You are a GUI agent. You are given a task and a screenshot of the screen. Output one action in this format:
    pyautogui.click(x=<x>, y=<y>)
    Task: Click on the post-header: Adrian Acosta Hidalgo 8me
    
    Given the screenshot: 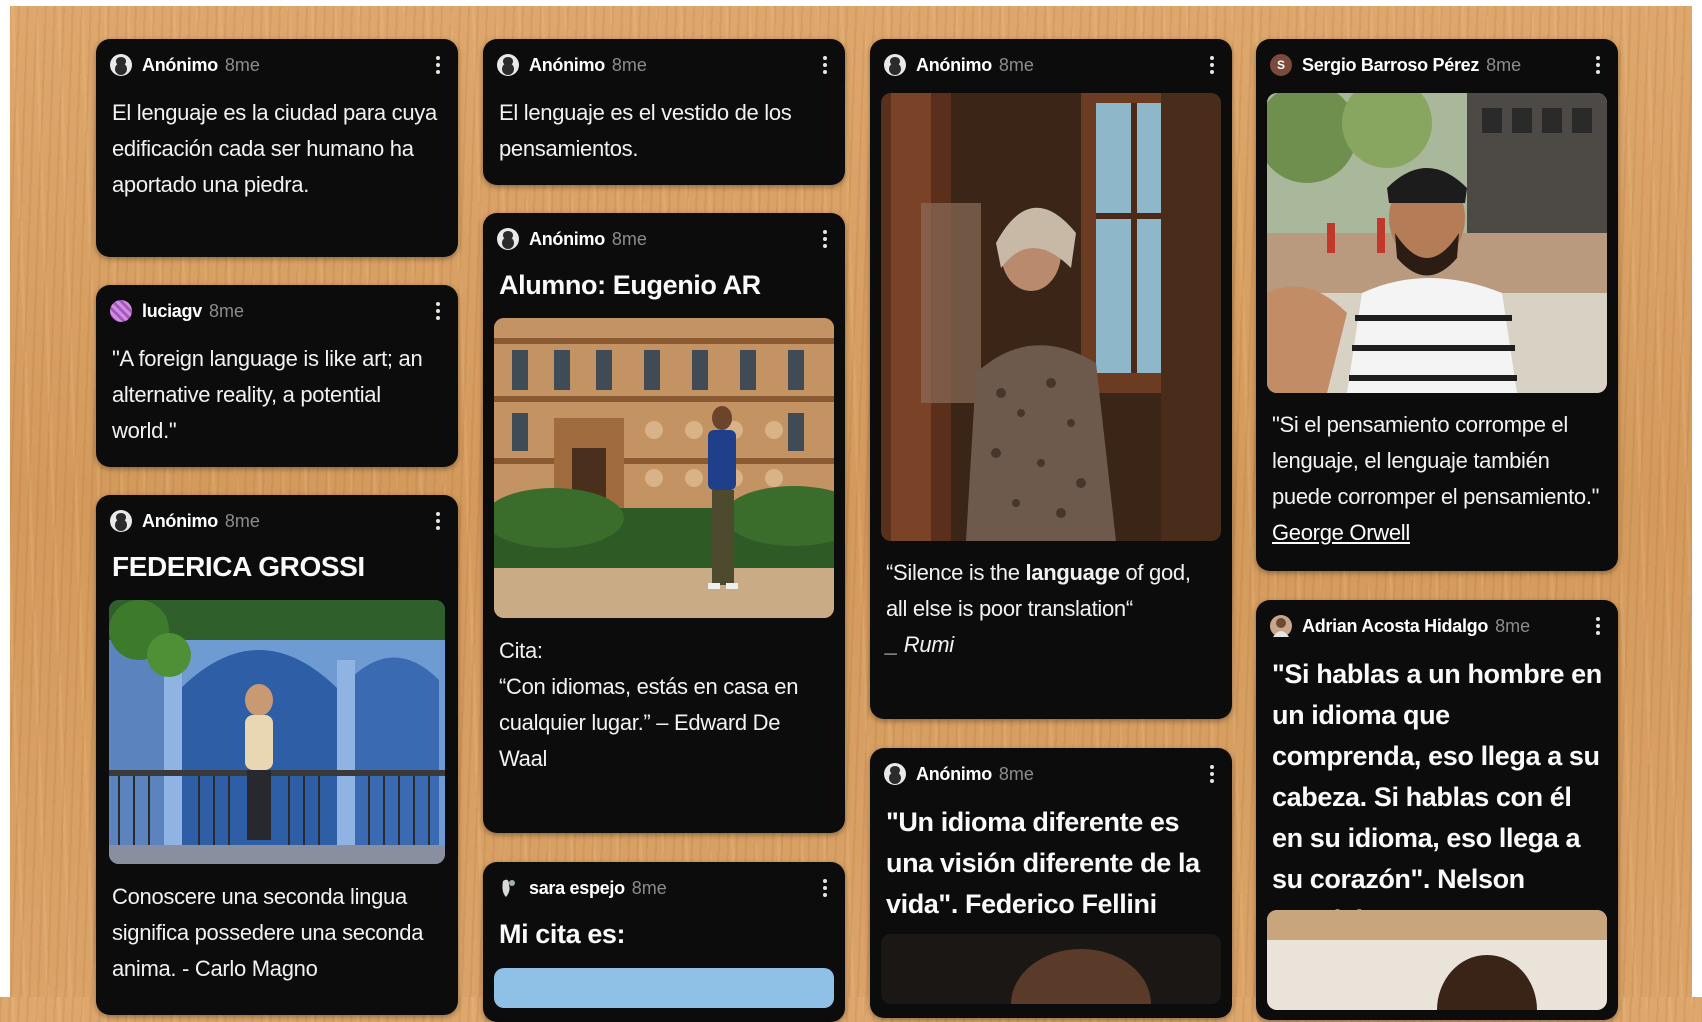 What is the action you would take?
    pyautogui.click(x=1437, y=626)
    